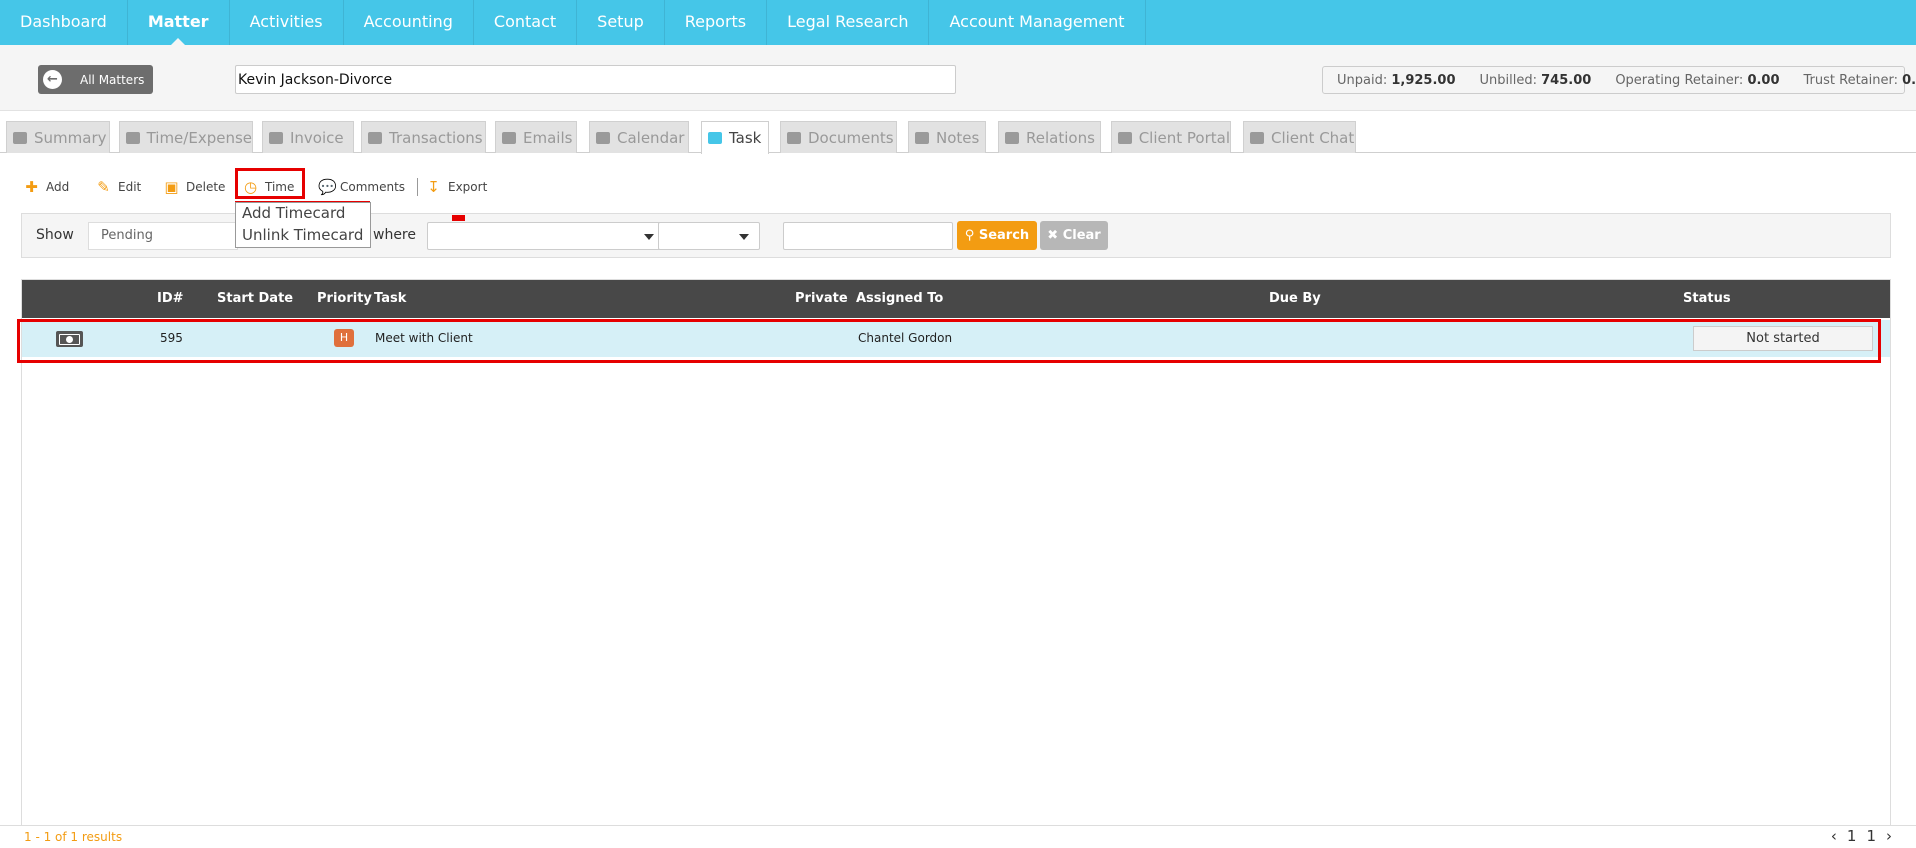  Describe the element at coordinates (1171, 137) in the screenshot. I see `tab-client-portal: Client Portal` at that location.